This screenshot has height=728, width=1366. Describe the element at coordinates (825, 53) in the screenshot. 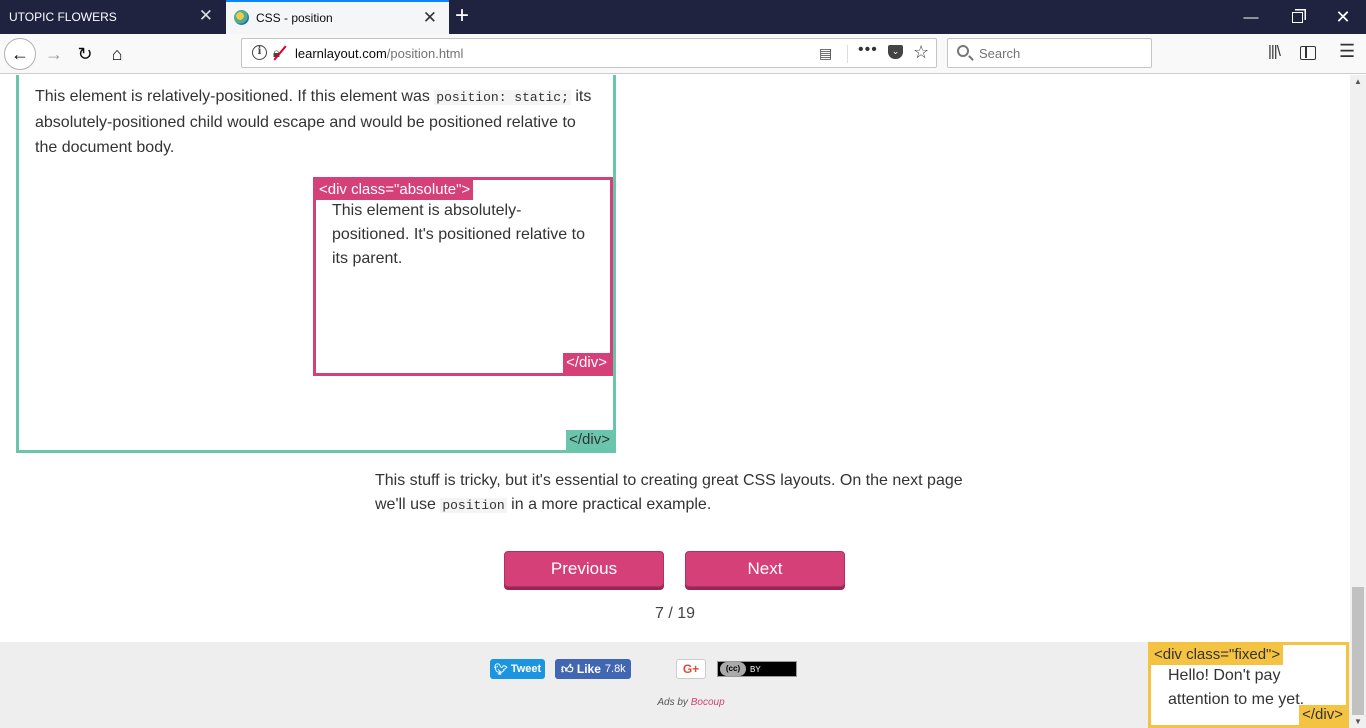

I see `reader-view-icon: ▤` at that location.